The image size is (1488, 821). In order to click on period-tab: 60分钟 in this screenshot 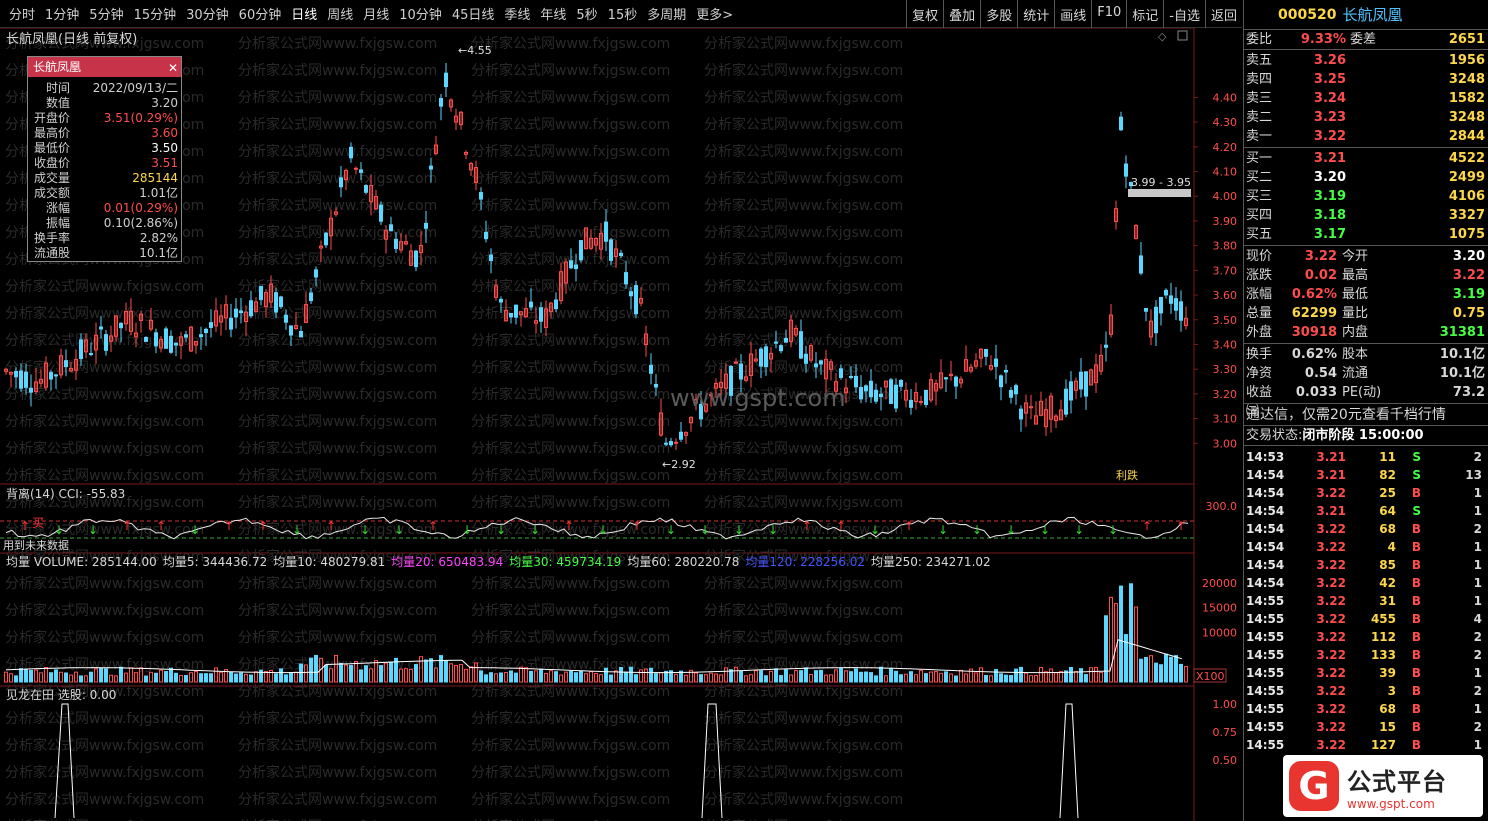, I will do `click(260, 13)`.